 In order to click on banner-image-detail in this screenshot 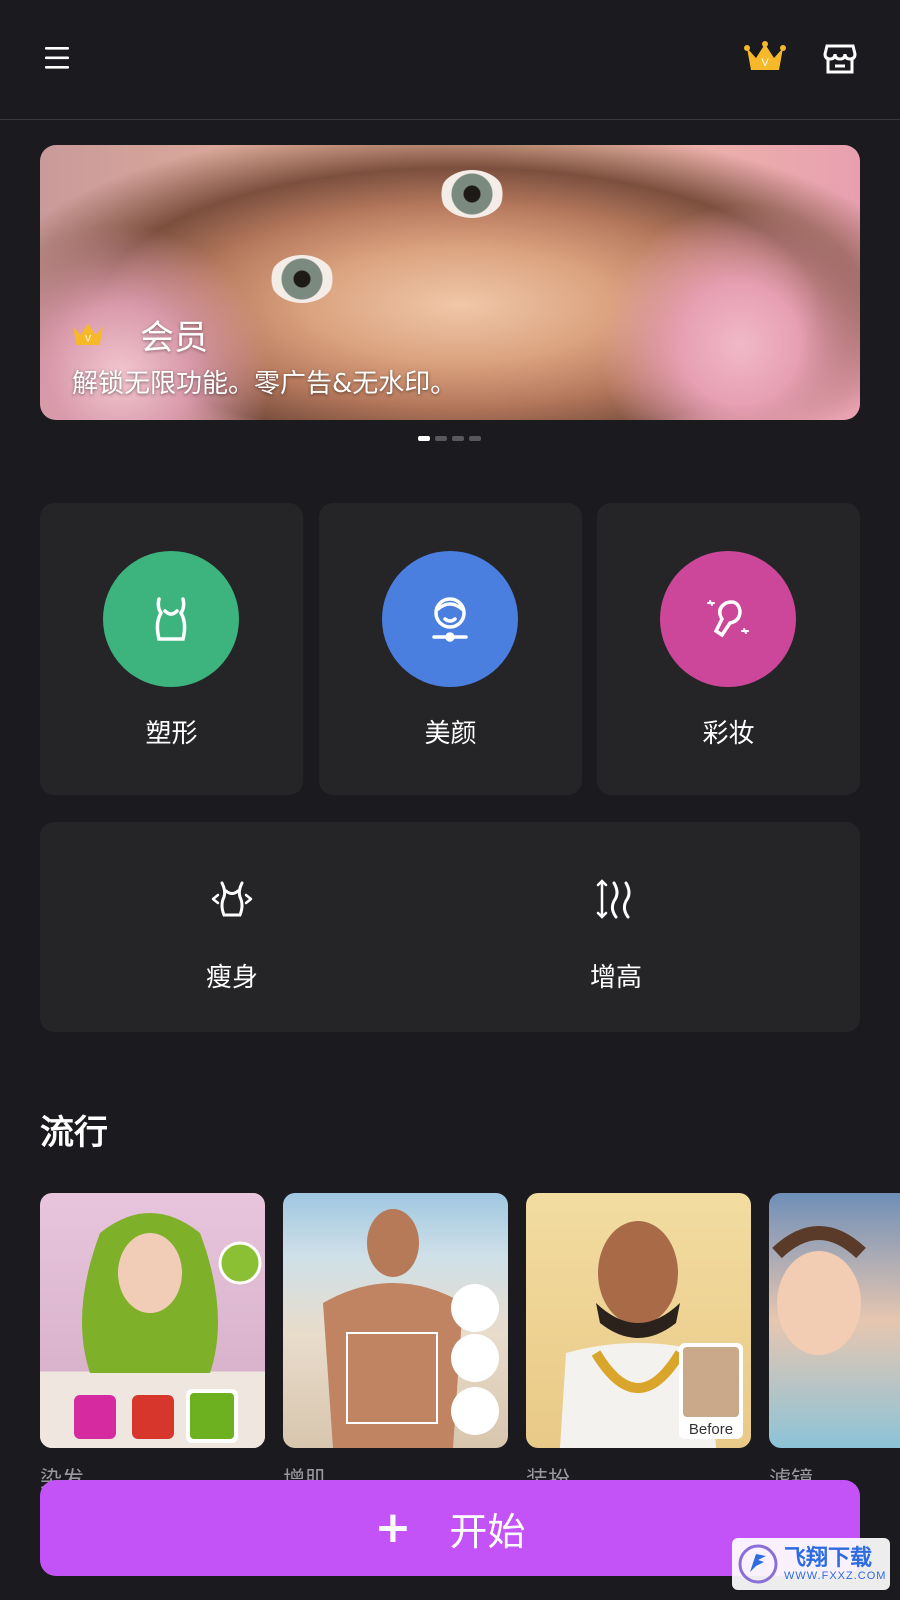, I will do `click(472, 194)`.